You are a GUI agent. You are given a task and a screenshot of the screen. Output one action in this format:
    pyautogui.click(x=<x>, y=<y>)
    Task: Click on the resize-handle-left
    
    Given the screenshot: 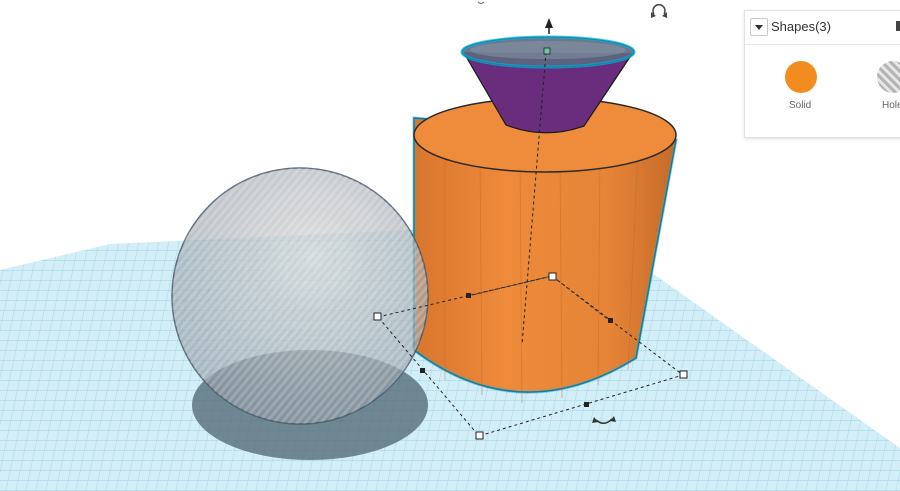 What is the action you would take?
    pyautogui.click(x=377, y=316)
    